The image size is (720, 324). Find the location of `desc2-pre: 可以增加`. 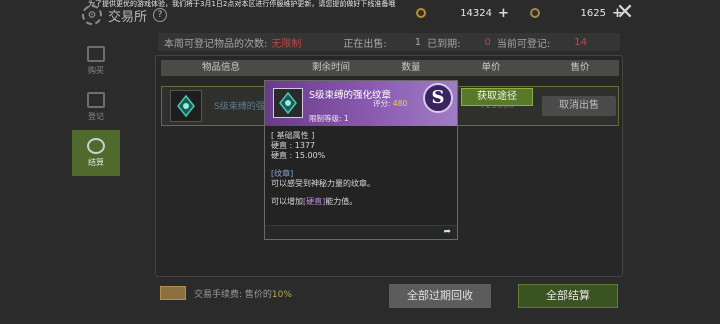

desc2-pre: 可以增加 is located at coordinates (287, 201).